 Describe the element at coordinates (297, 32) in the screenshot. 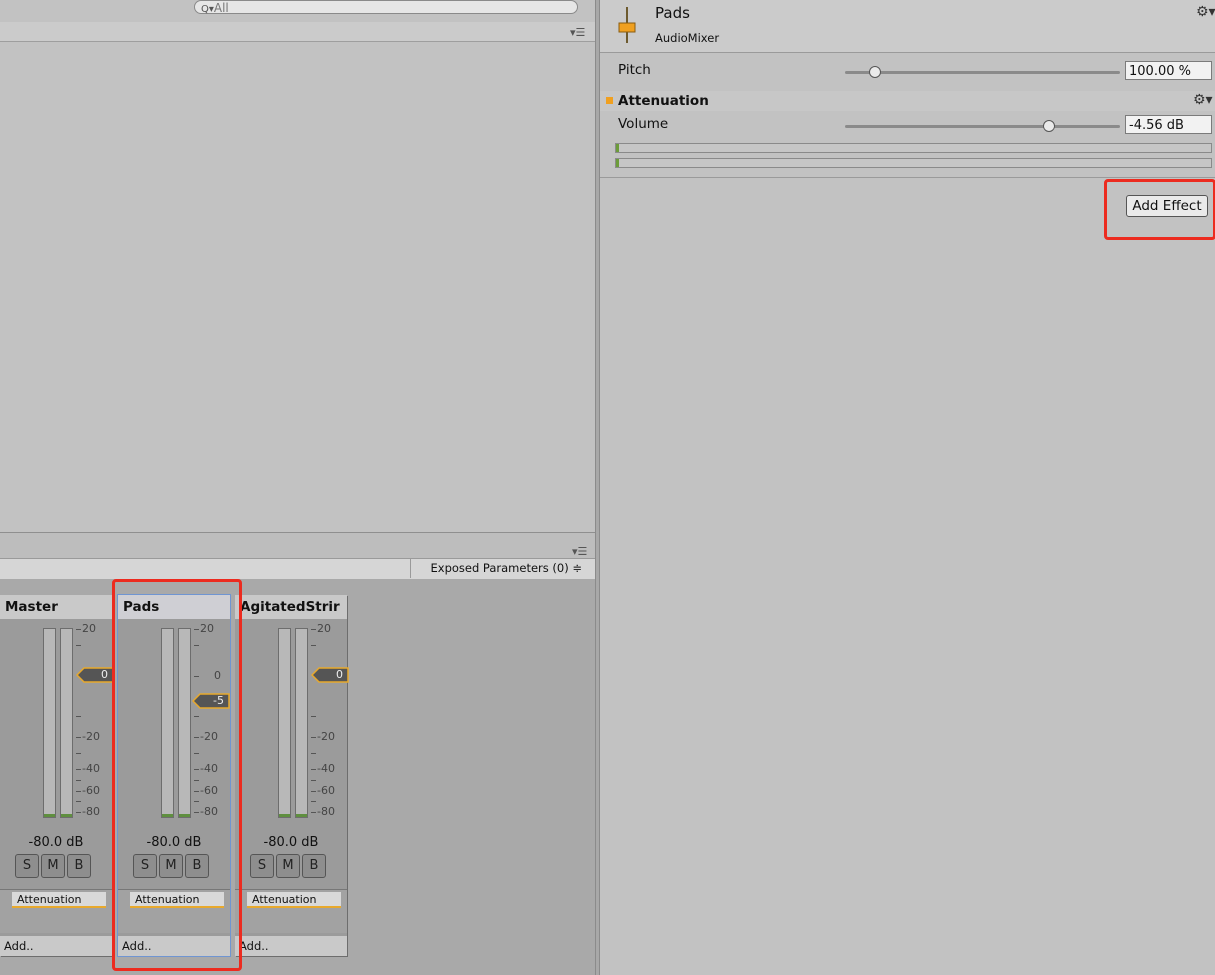

I see `hierarchy-toolbar` at that location.